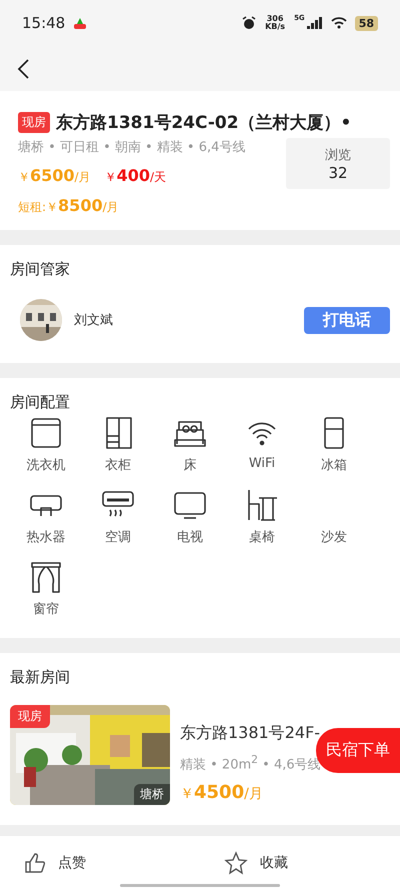  Describe the element at coordinates (275, 23) in the screenshot. I see `network-speed: 306 KB/s` at that location.